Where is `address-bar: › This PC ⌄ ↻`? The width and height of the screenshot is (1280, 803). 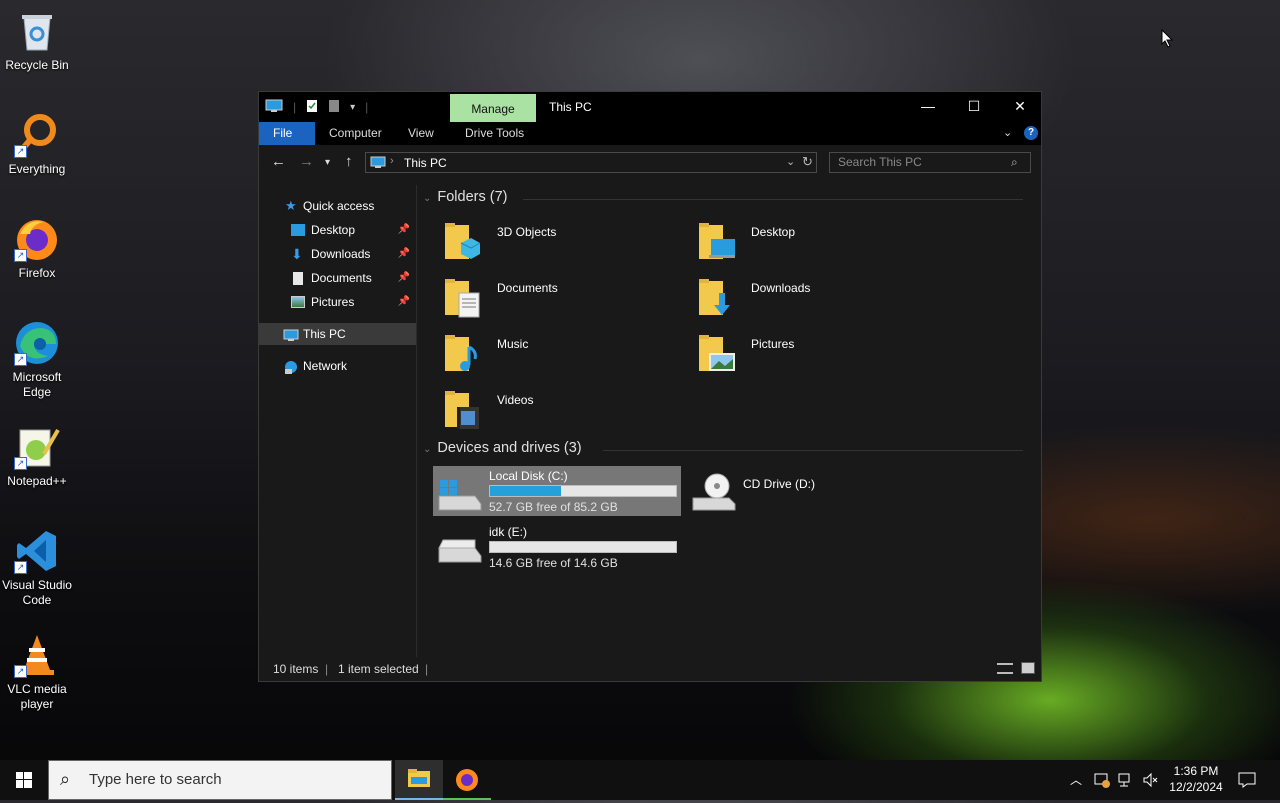
address-bar: › This PC ⌄ ↻ is located at coordinates (591, 162).